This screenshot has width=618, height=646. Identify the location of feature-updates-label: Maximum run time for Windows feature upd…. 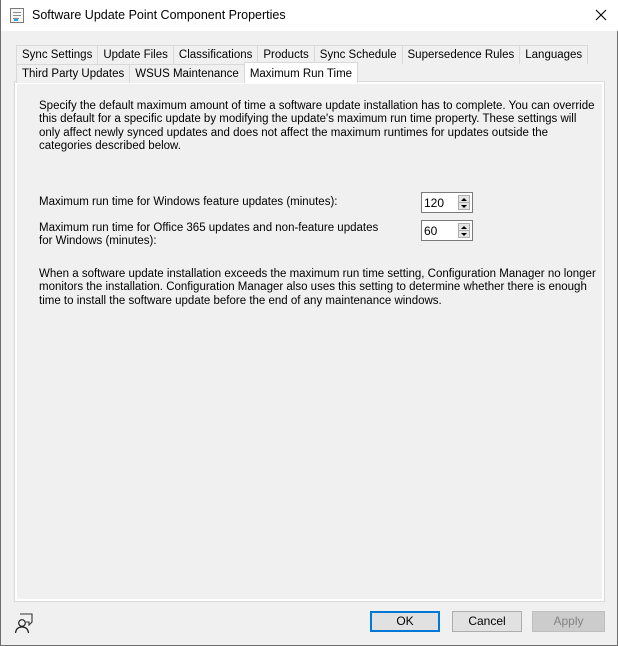
(188, 202).